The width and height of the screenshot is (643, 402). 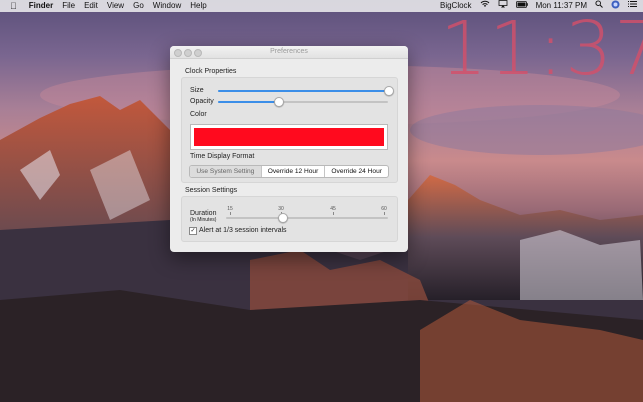 What do you see at coordinates (389, 91) in the screenshot?
I see `size-slider-knob` at bounding box center [389, 91].